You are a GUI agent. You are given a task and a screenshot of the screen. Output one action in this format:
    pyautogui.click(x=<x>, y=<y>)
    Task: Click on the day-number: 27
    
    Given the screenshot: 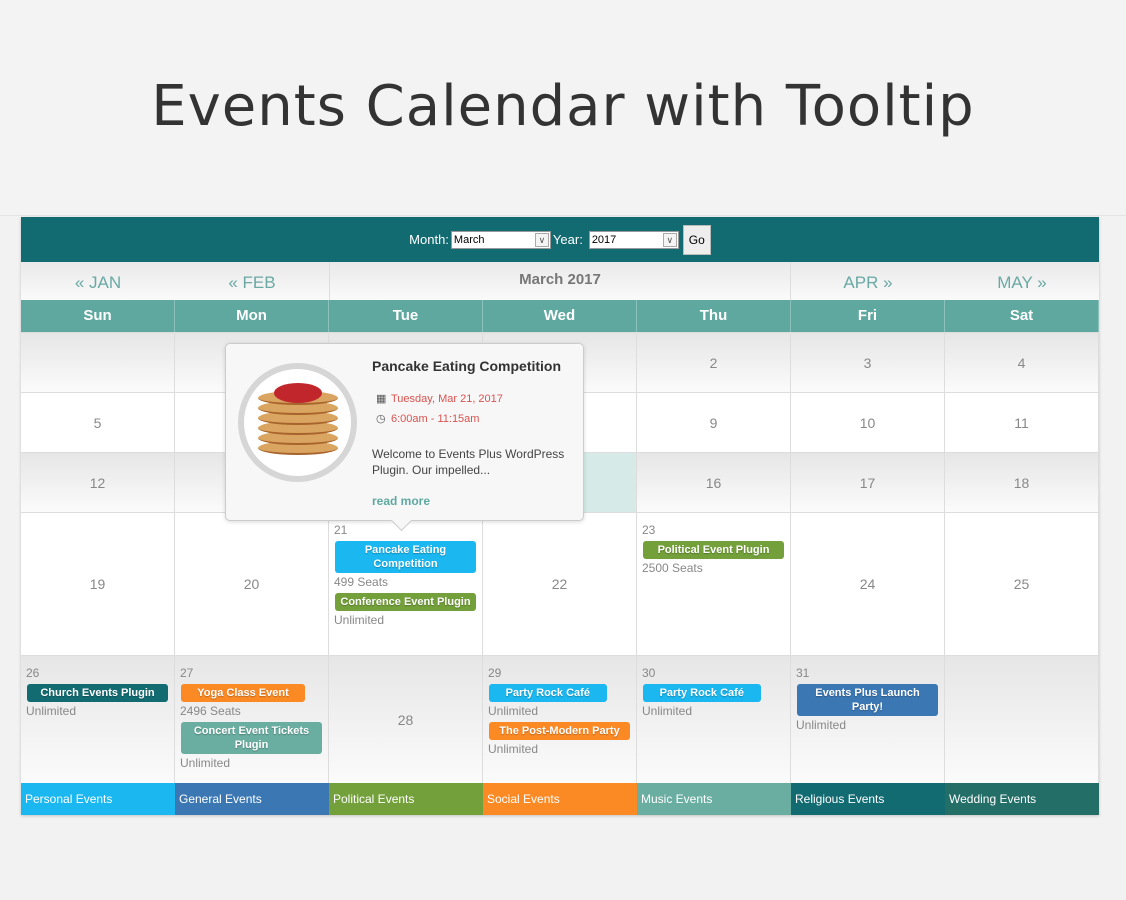 What is the action you would take?
    pyautogui.click(x=187, y=673)
    